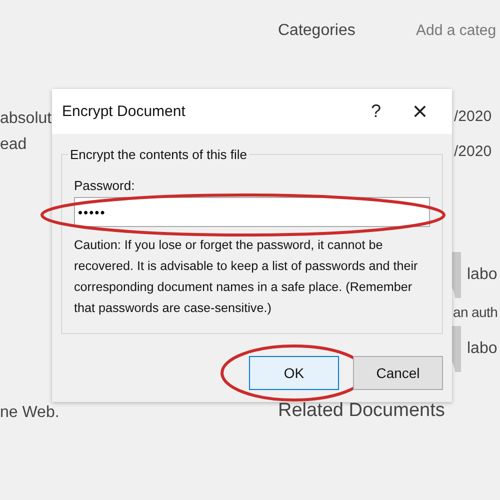  Describe the element at coordinates (26, 119) in the screenshot. I see `background-text: absolut` at that location.